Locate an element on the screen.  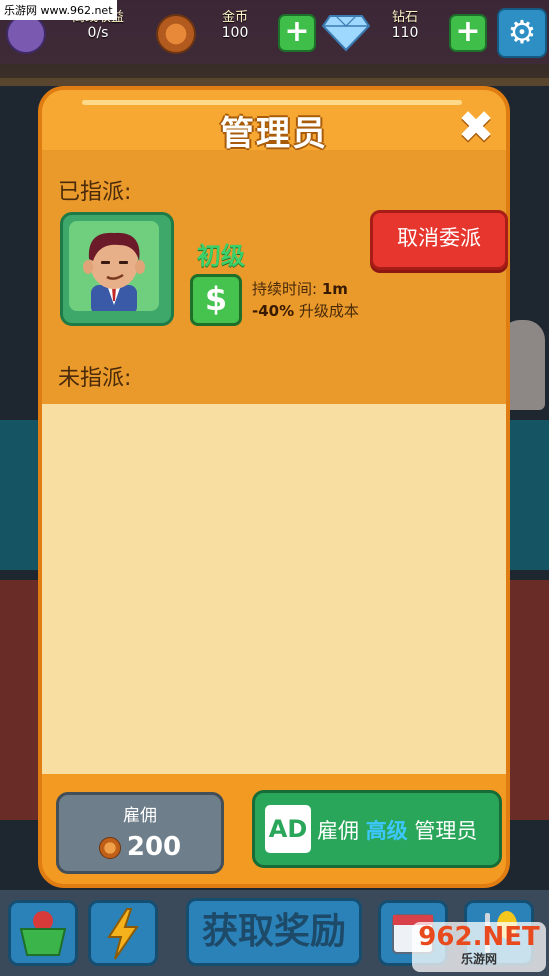
add-gems-button: + is located at coordinates (468, 33).